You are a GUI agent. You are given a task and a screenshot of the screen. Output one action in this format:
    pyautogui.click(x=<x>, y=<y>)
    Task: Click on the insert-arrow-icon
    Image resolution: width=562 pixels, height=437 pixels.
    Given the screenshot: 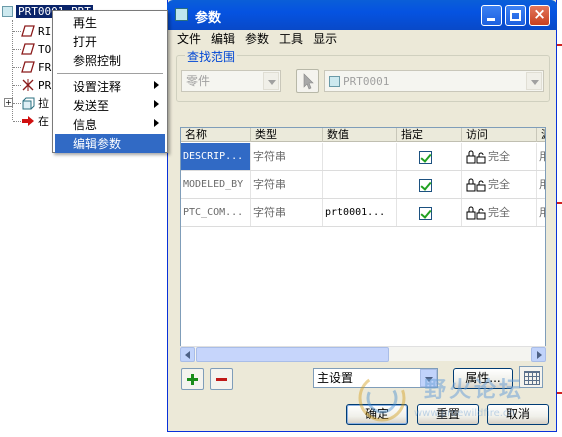 What is the action you would take?
    pyautogui.click(x=28, y=121)
    